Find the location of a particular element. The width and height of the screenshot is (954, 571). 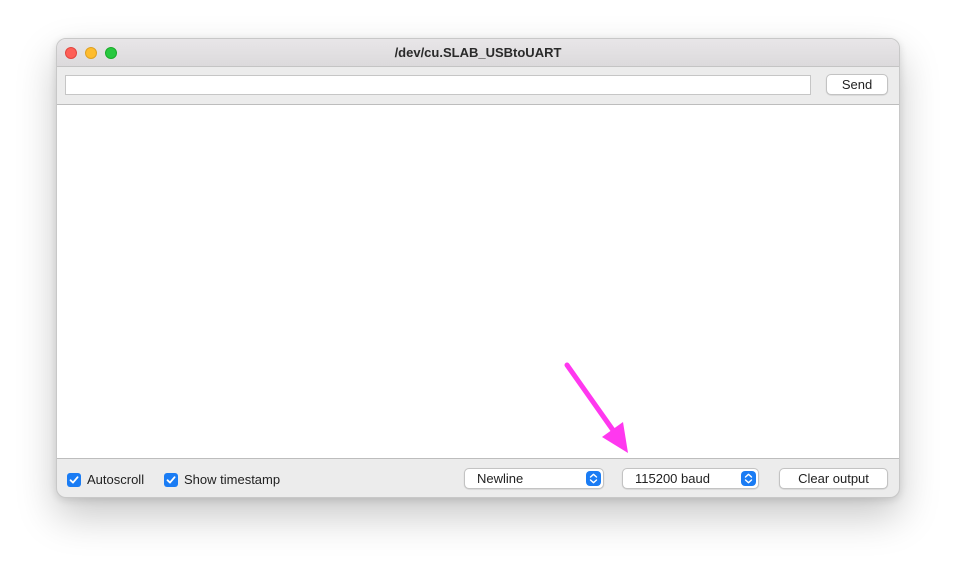

baud-rate-select: 115200 baud is located at coordinates (690, 478).